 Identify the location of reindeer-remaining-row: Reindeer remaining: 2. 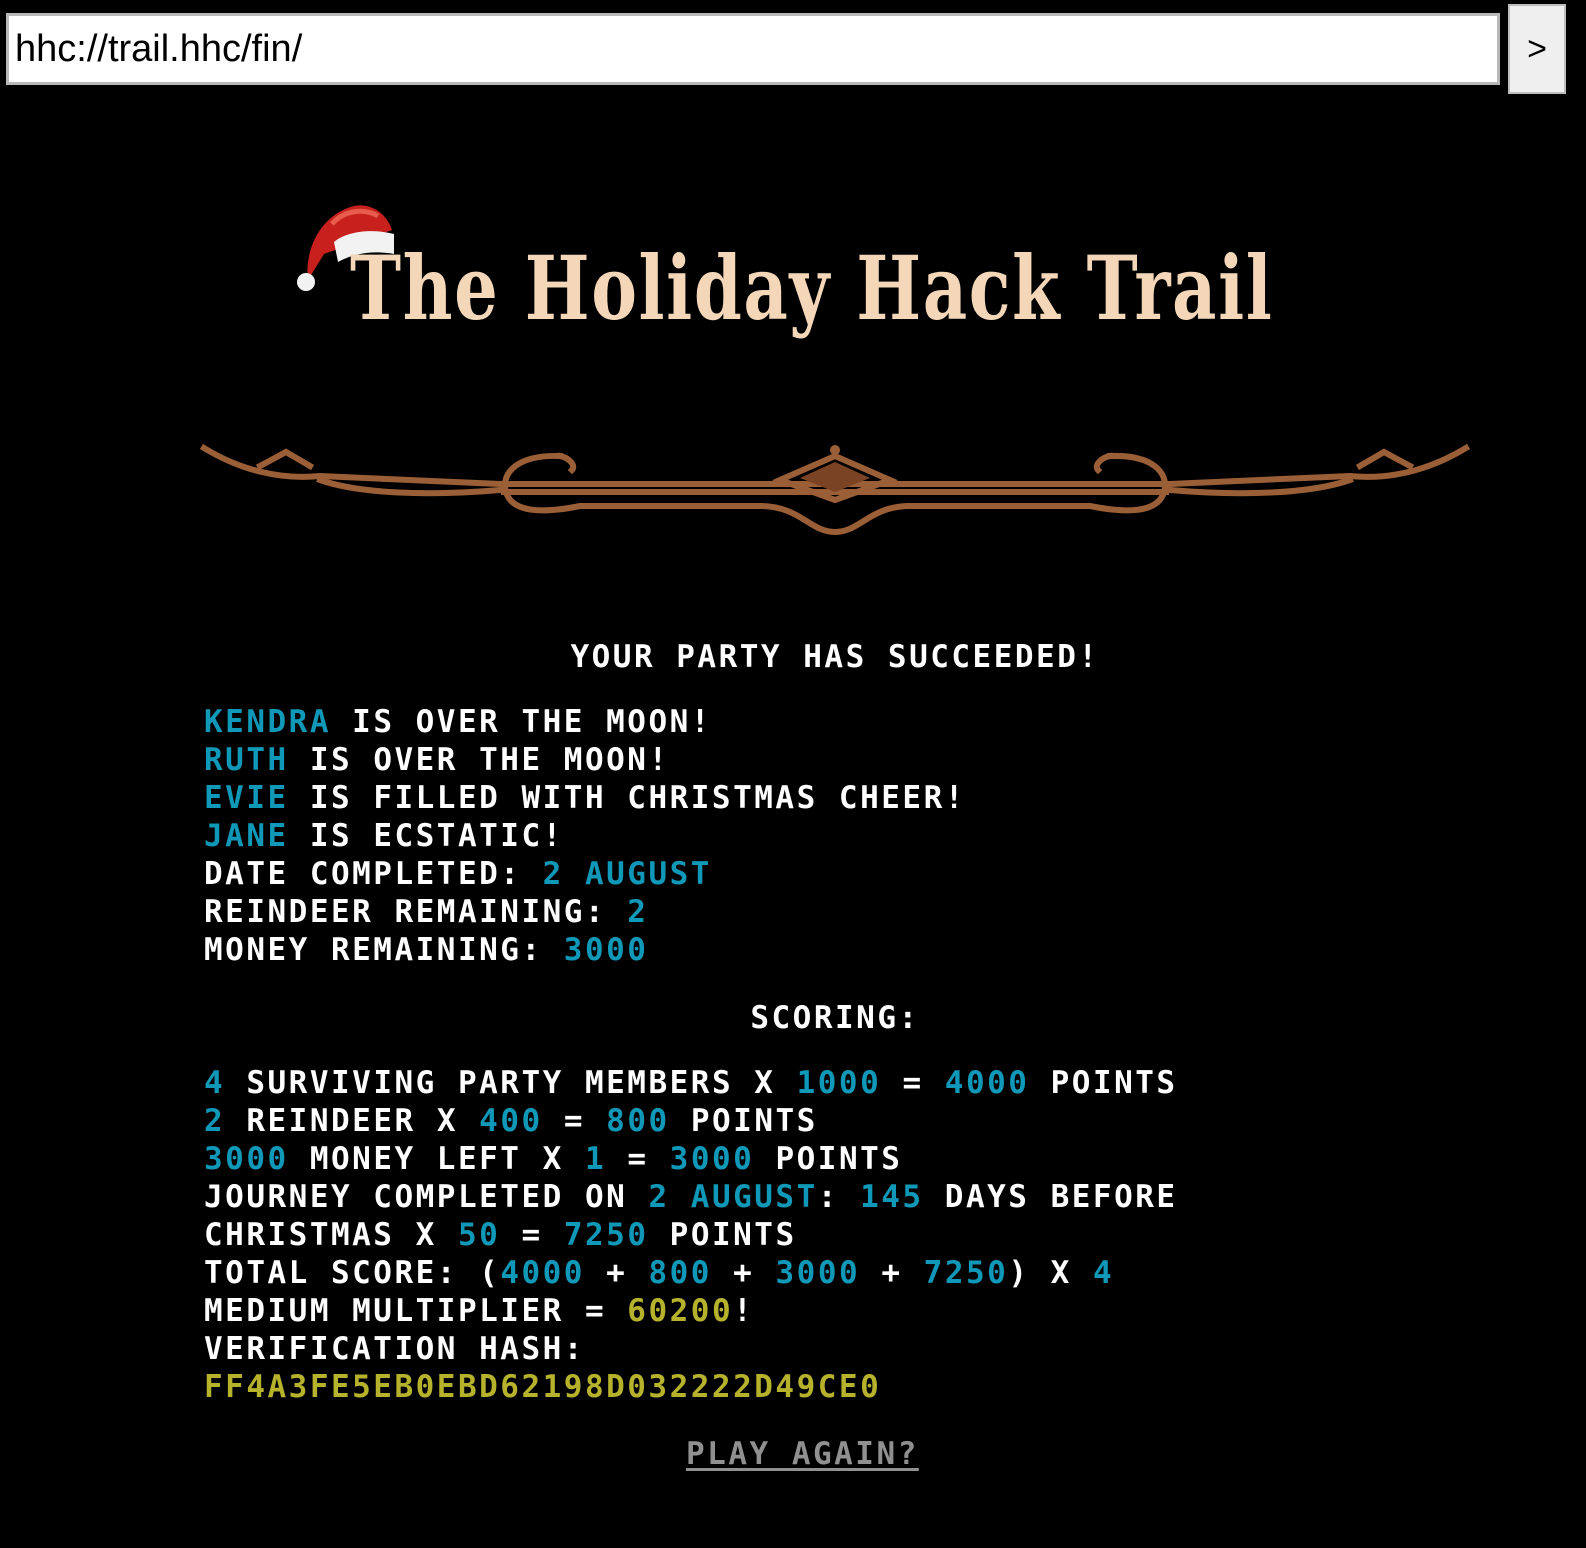
(426, 912).